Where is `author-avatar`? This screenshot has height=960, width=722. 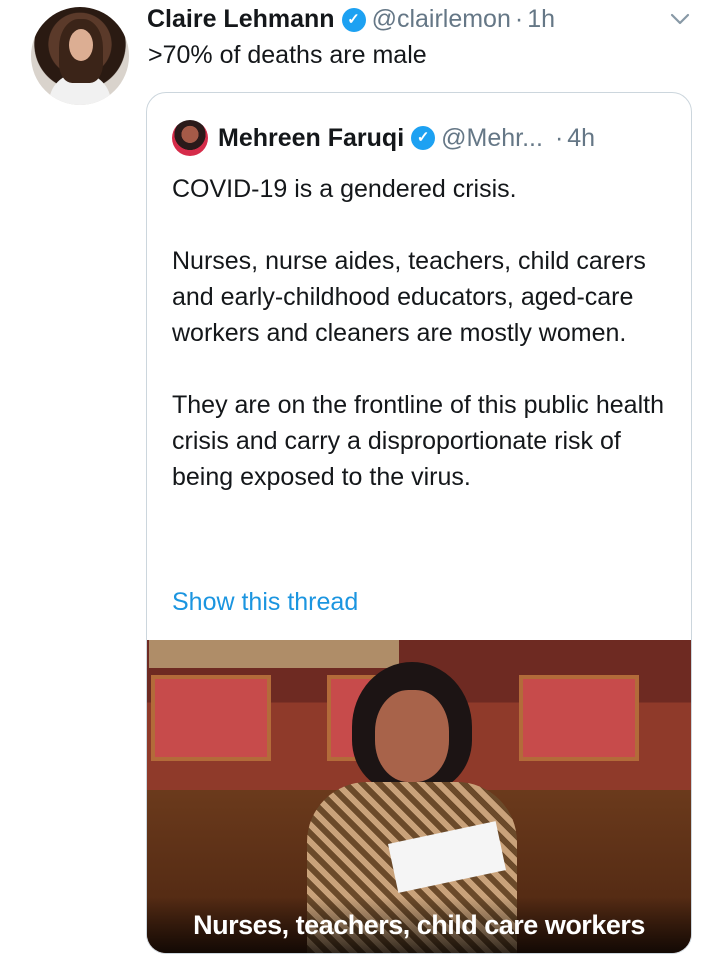
author-avatar is located at coordinates (80, 56).